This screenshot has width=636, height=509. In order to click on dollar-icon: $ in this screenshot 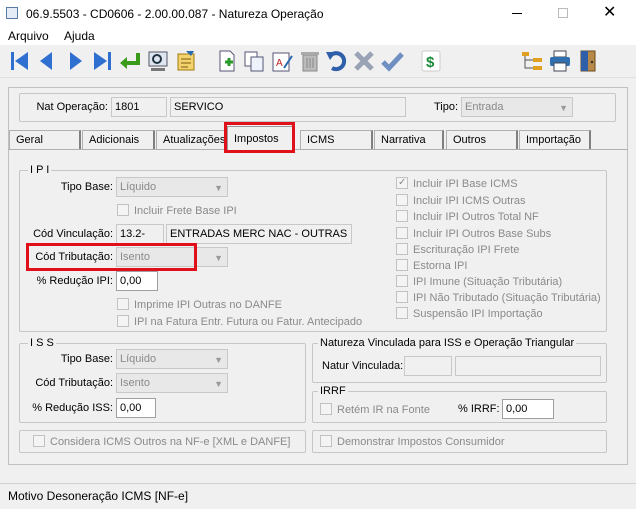, I will do `click(431, 61)`.